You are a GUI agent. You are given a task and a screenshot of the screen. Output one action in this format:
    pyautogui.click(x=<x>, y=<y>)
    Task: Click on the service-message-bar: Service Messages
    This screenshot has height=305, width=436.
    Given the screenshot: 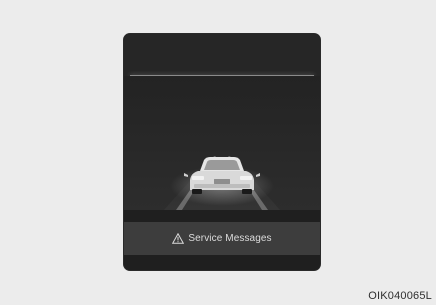 What is the action you would take?
    pyautogui.click(x=222, y=238)
    